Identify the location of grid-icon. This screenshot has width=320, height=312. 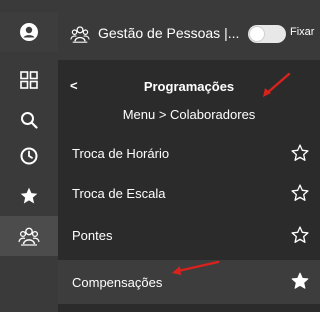
(29, 80).